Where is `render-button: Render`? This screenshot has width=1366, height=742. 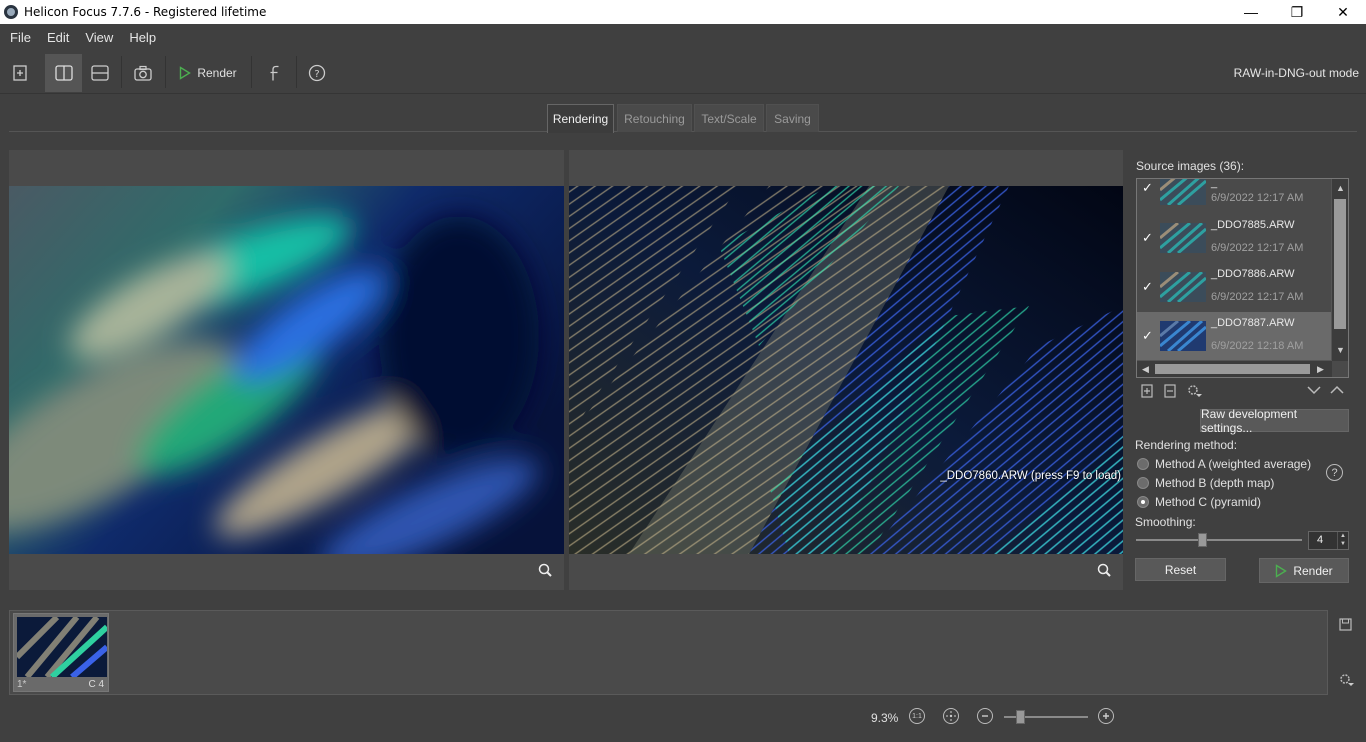 render-button: Render is located at coordinates (1304, 570).